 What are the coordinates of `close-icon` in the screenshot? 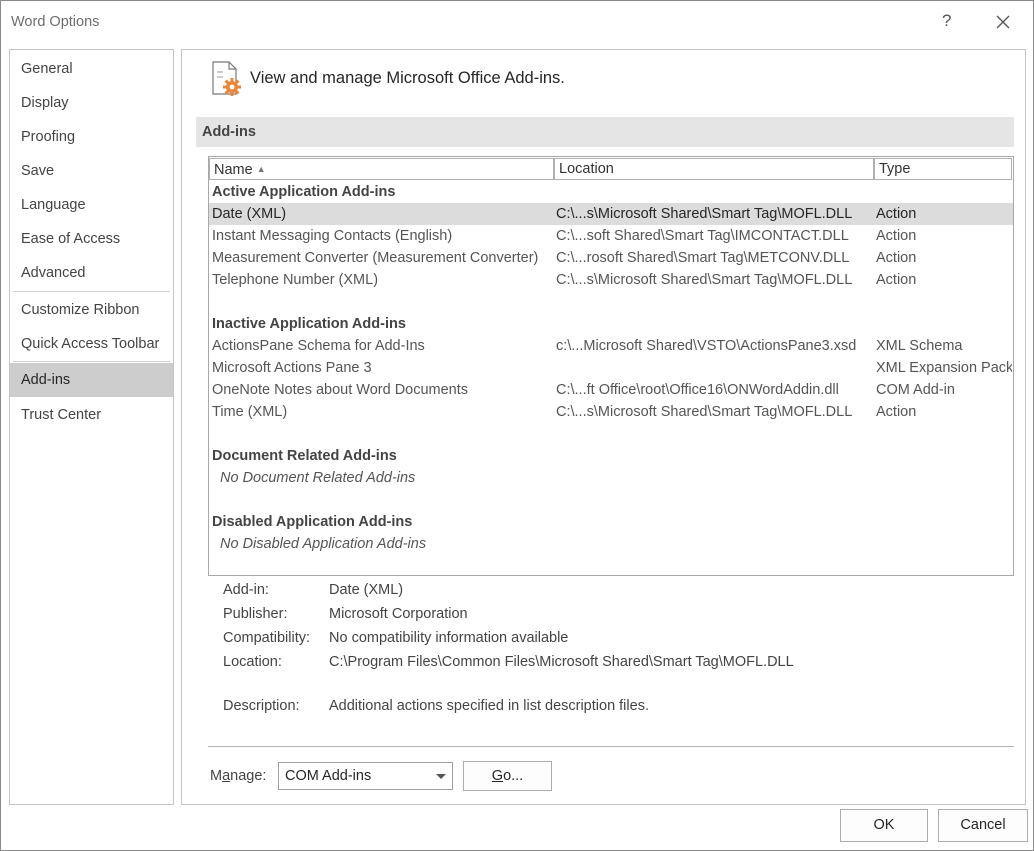 It's located at (1003, 22).